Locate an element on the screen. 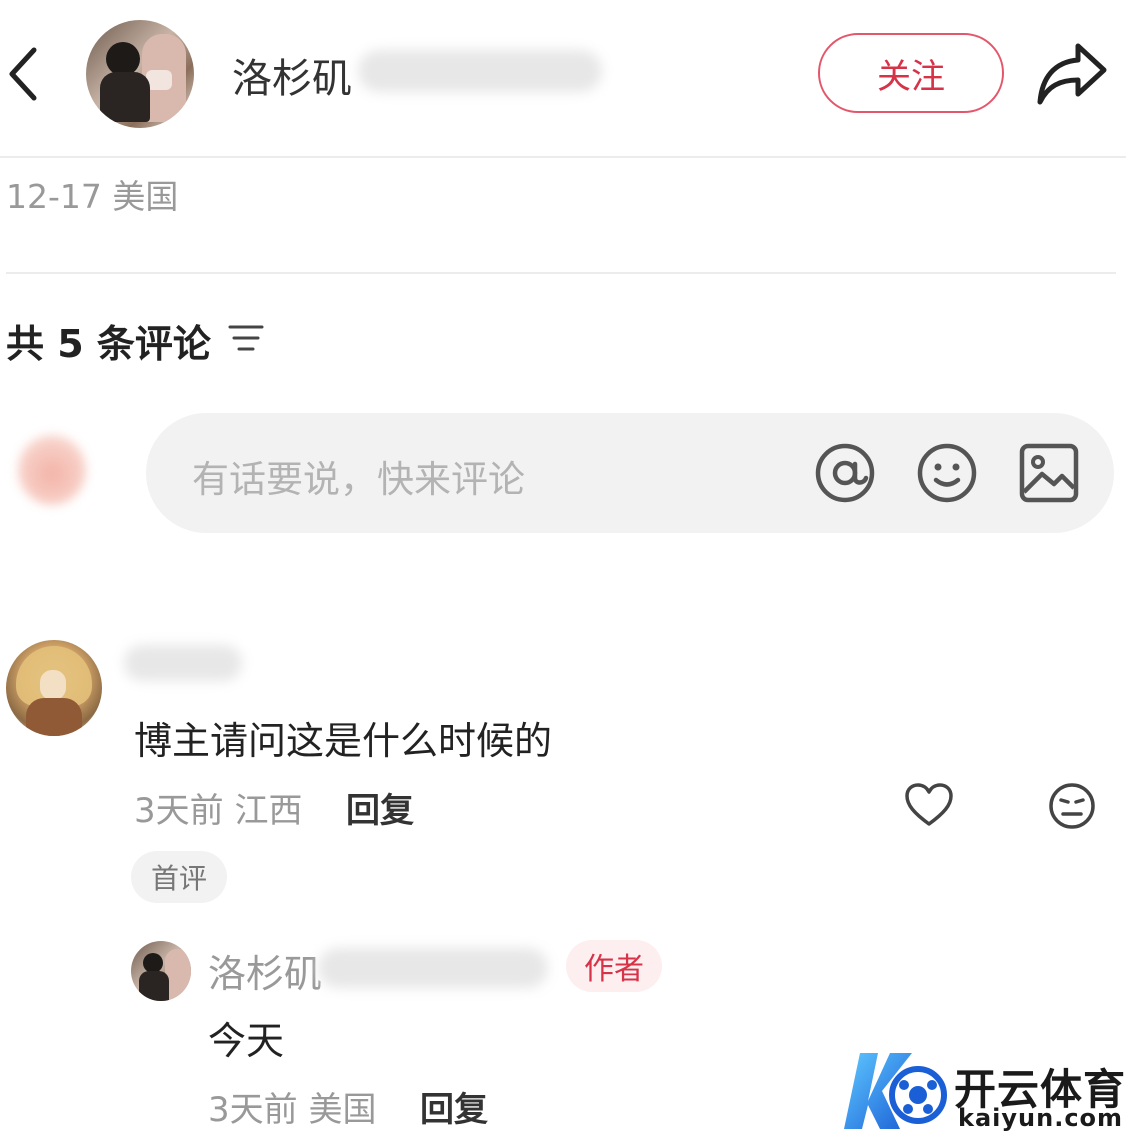  comment-count: 共 5 条评论 is located at coordinates (108, 344).